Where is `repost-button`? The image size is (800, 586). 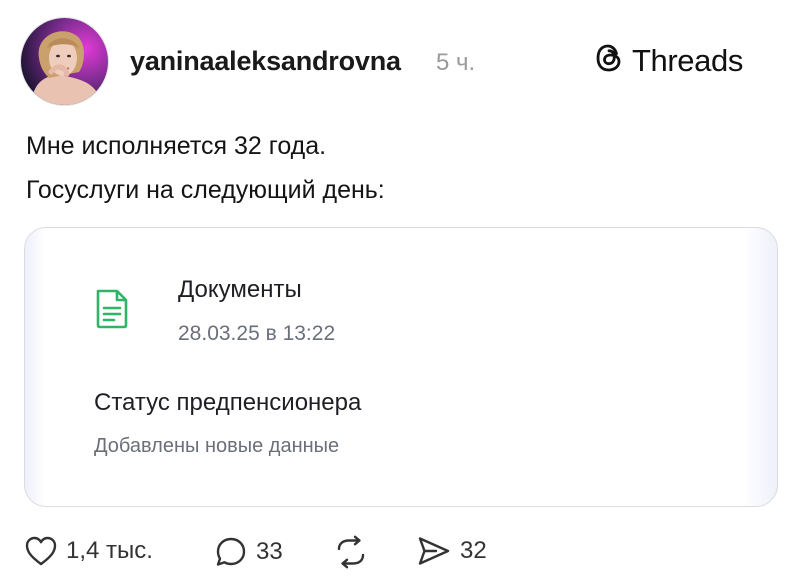
repost-button is located at coordinates (351, 552).